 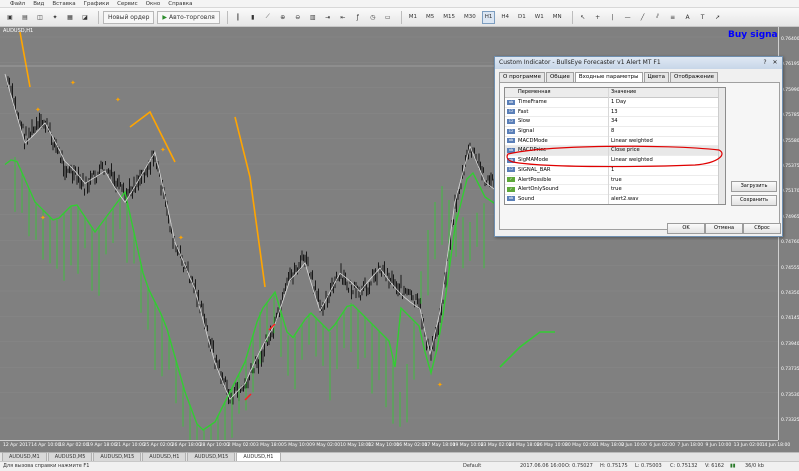 What do you see at coordinates (358, 17) in the screenshot?
I see `indicators-icon: ƒ` at bounding box center [358, 17].